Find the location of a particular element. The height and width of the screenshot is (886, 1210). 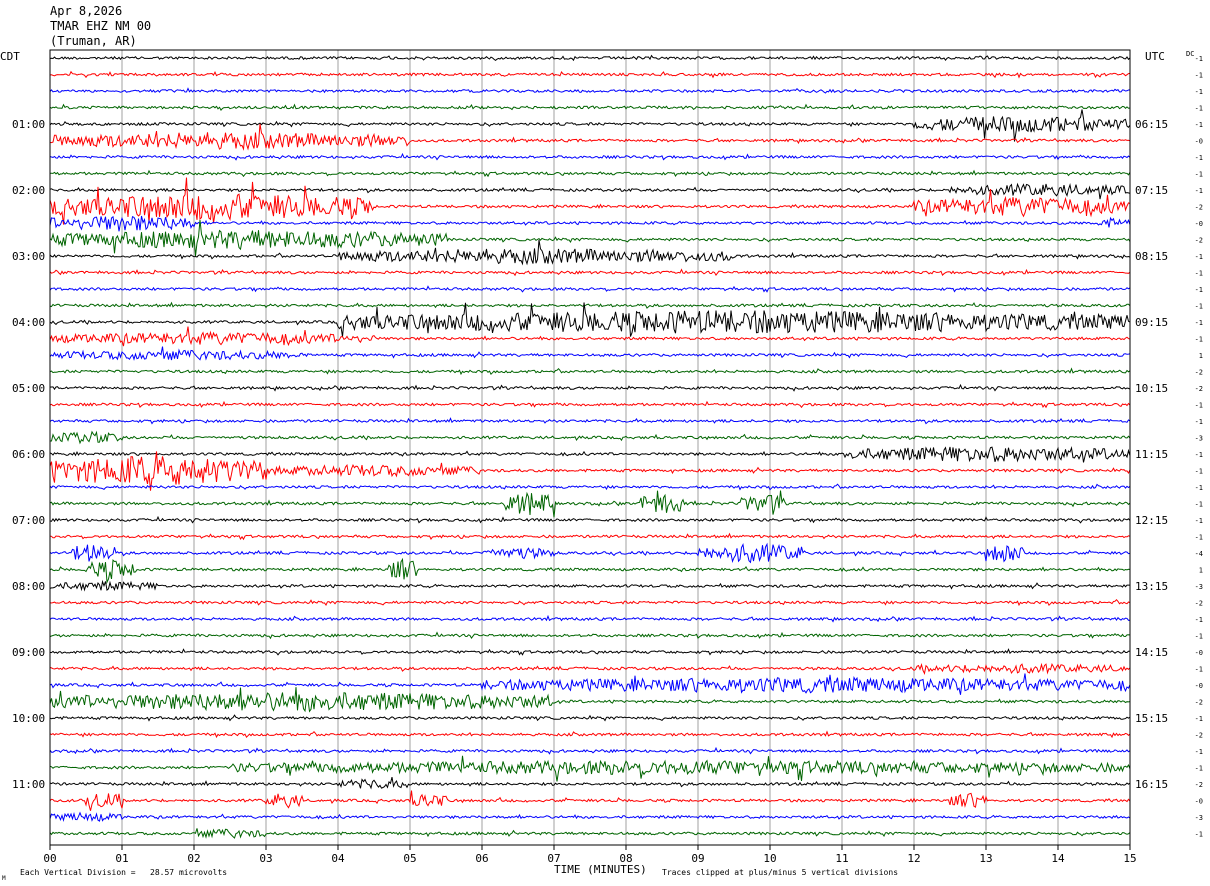

right-time-label: 08:15 is located at coordinates (1151, 256).